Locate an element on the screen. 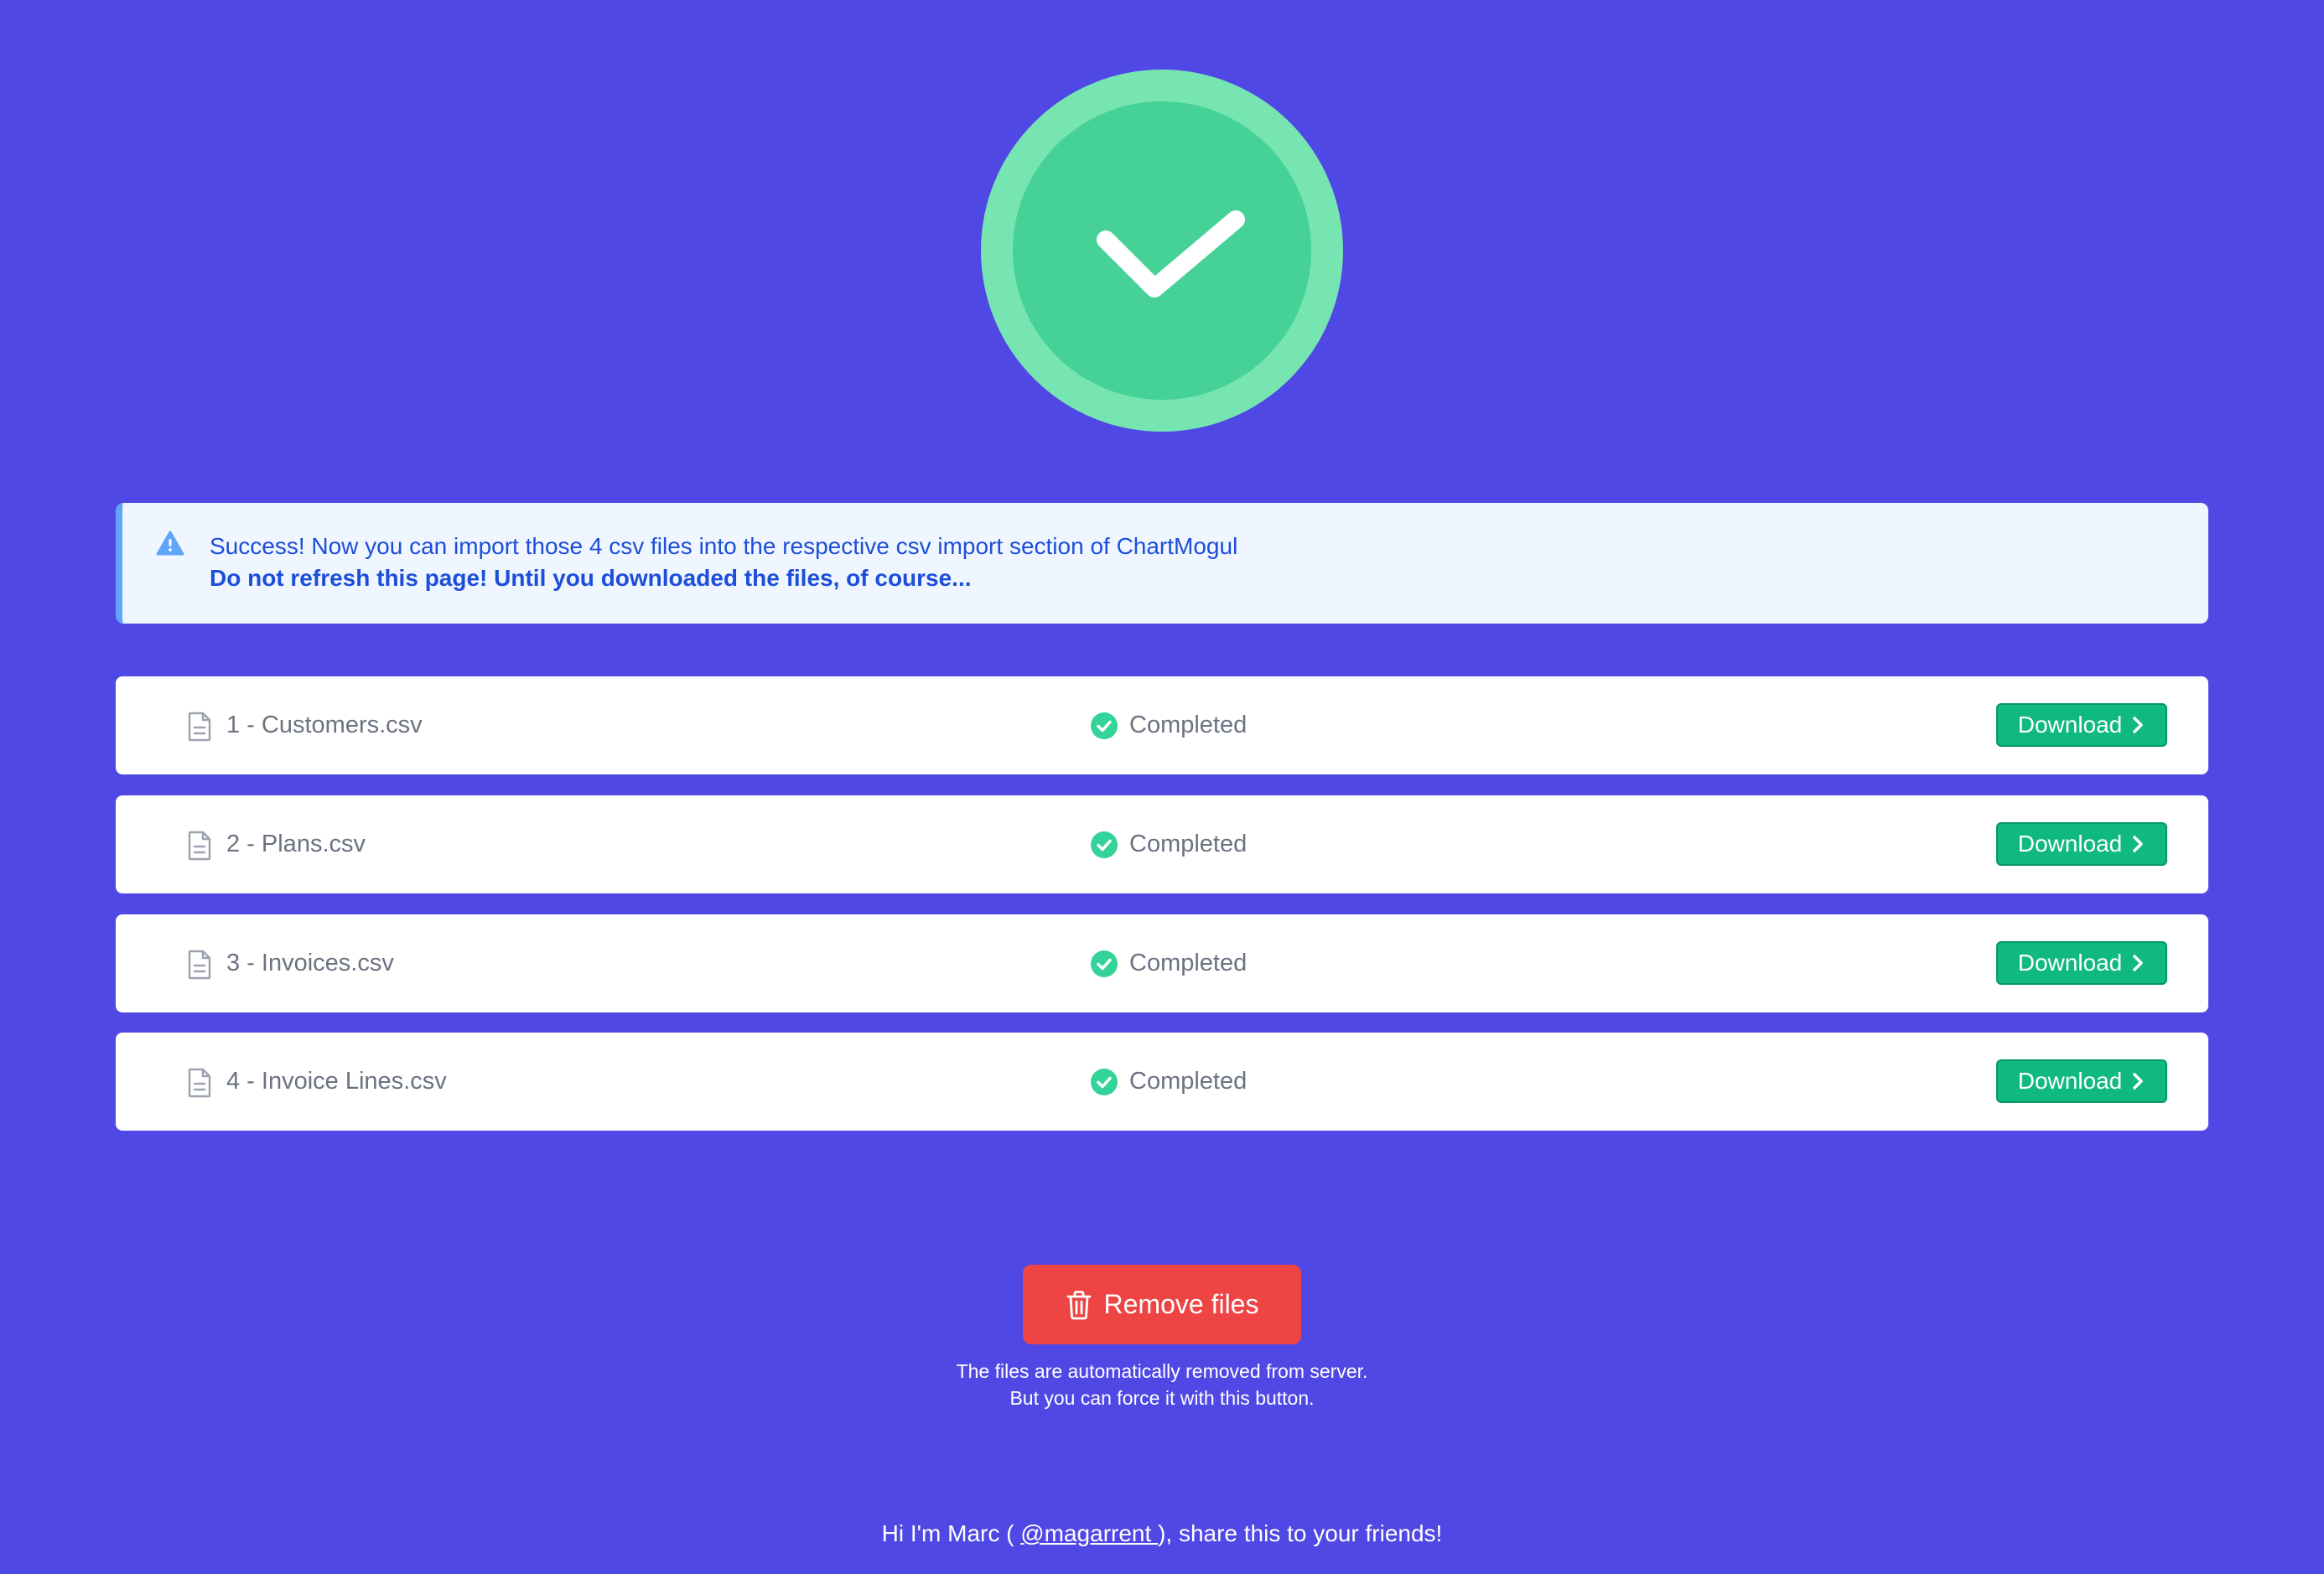  file-row: 4 - Invoice Lines.csv Completed Download is located at coordinates (1162, 1082).